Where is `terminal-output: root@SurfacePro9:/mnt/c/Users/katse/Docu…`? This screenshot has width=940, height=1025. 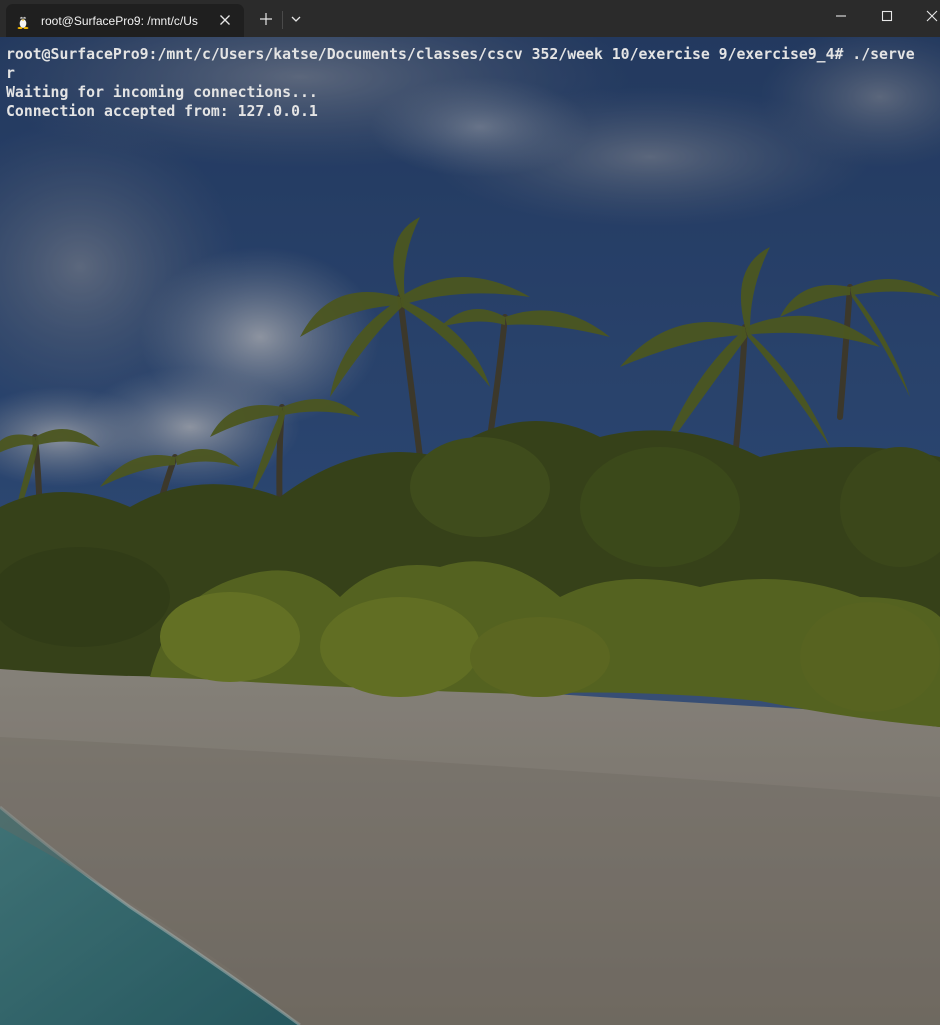 terminal-output: root@SurfacePro9:/mnt/c/Users/katse/Docu… is located at coordinates (470, 92).